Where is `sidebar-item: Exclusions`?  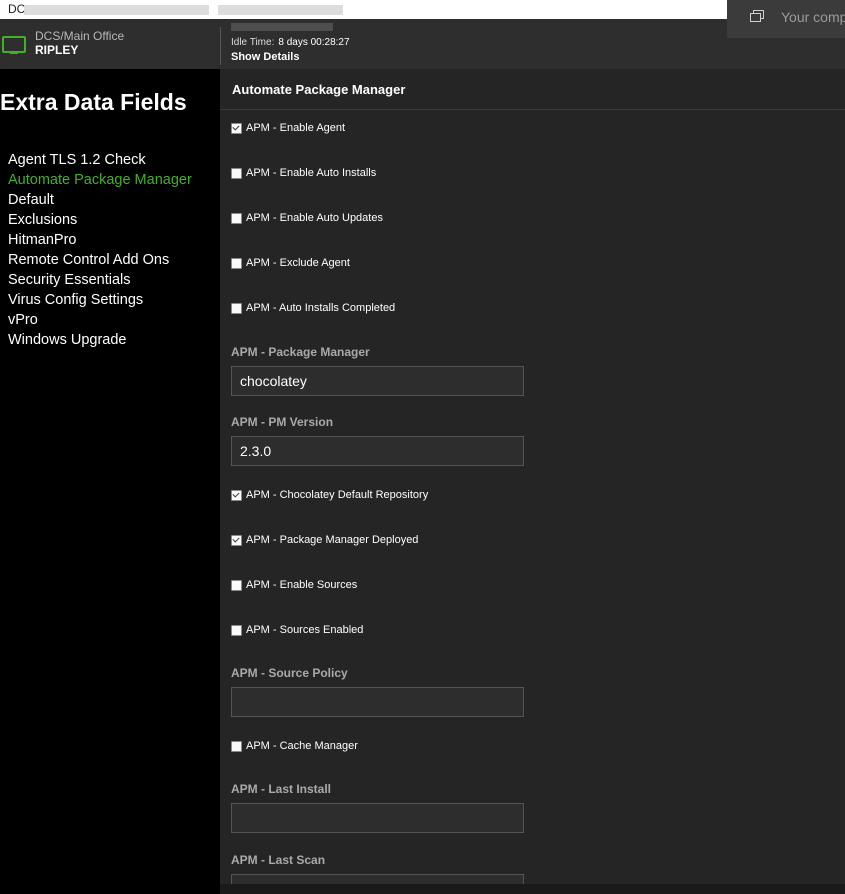
sidebar-item: Exclusions is located at coordinates (100, 220).